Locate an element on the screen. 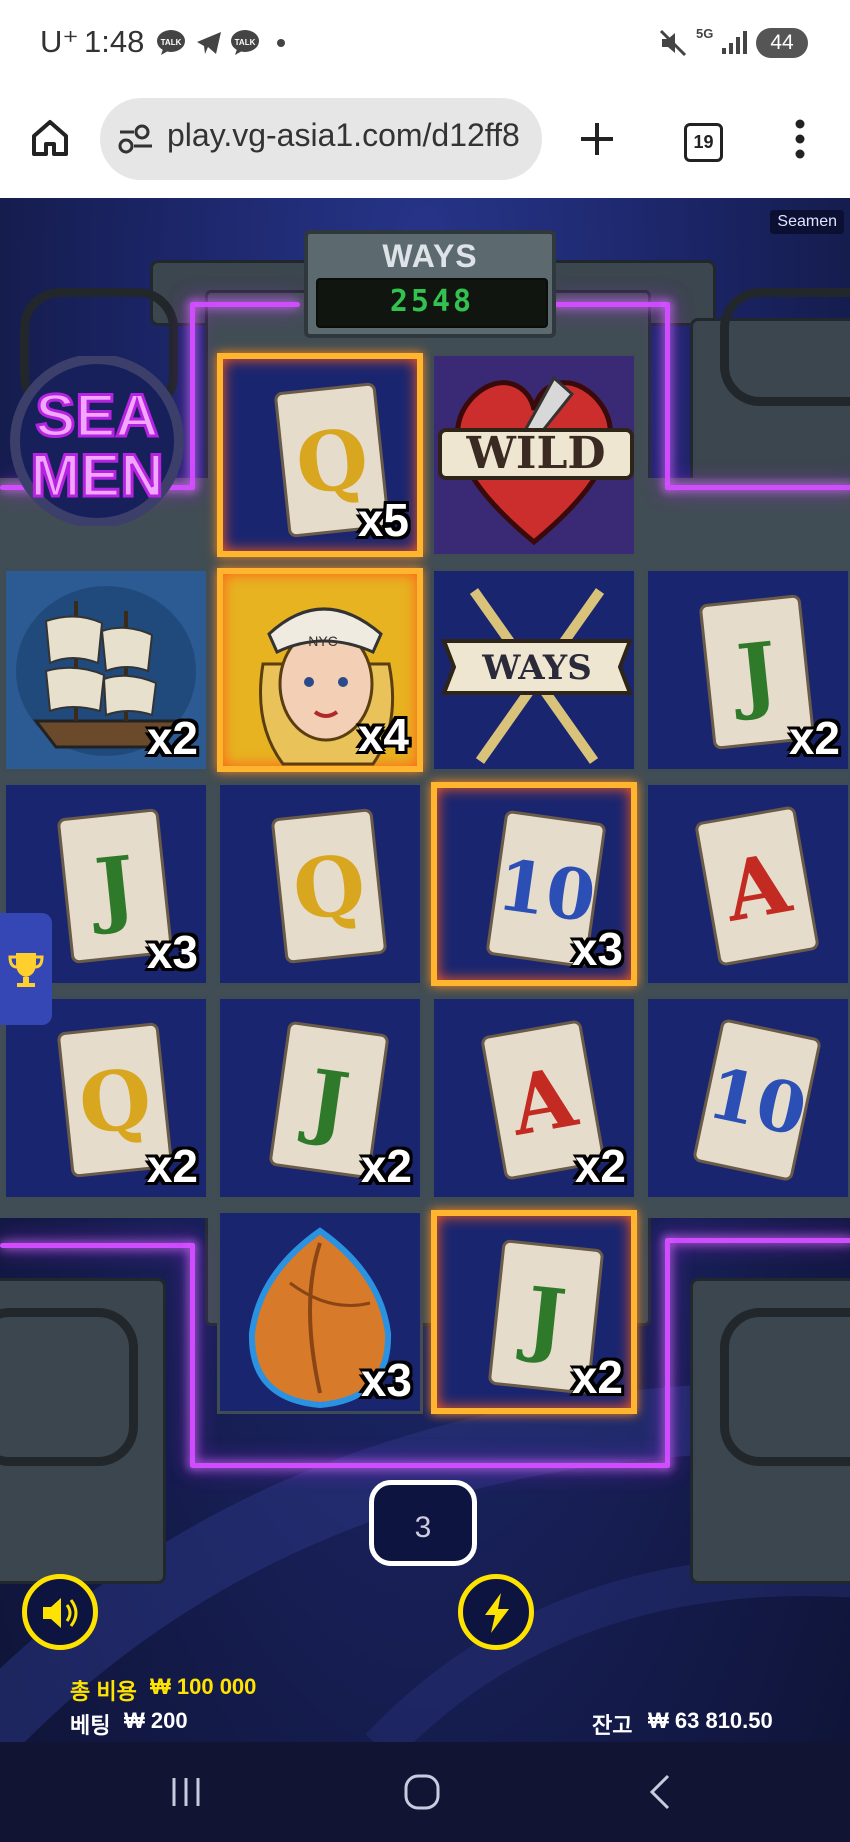 The width and height of the screenshot is (850, 1842). sound-button is located at coordinates (60, 1612).